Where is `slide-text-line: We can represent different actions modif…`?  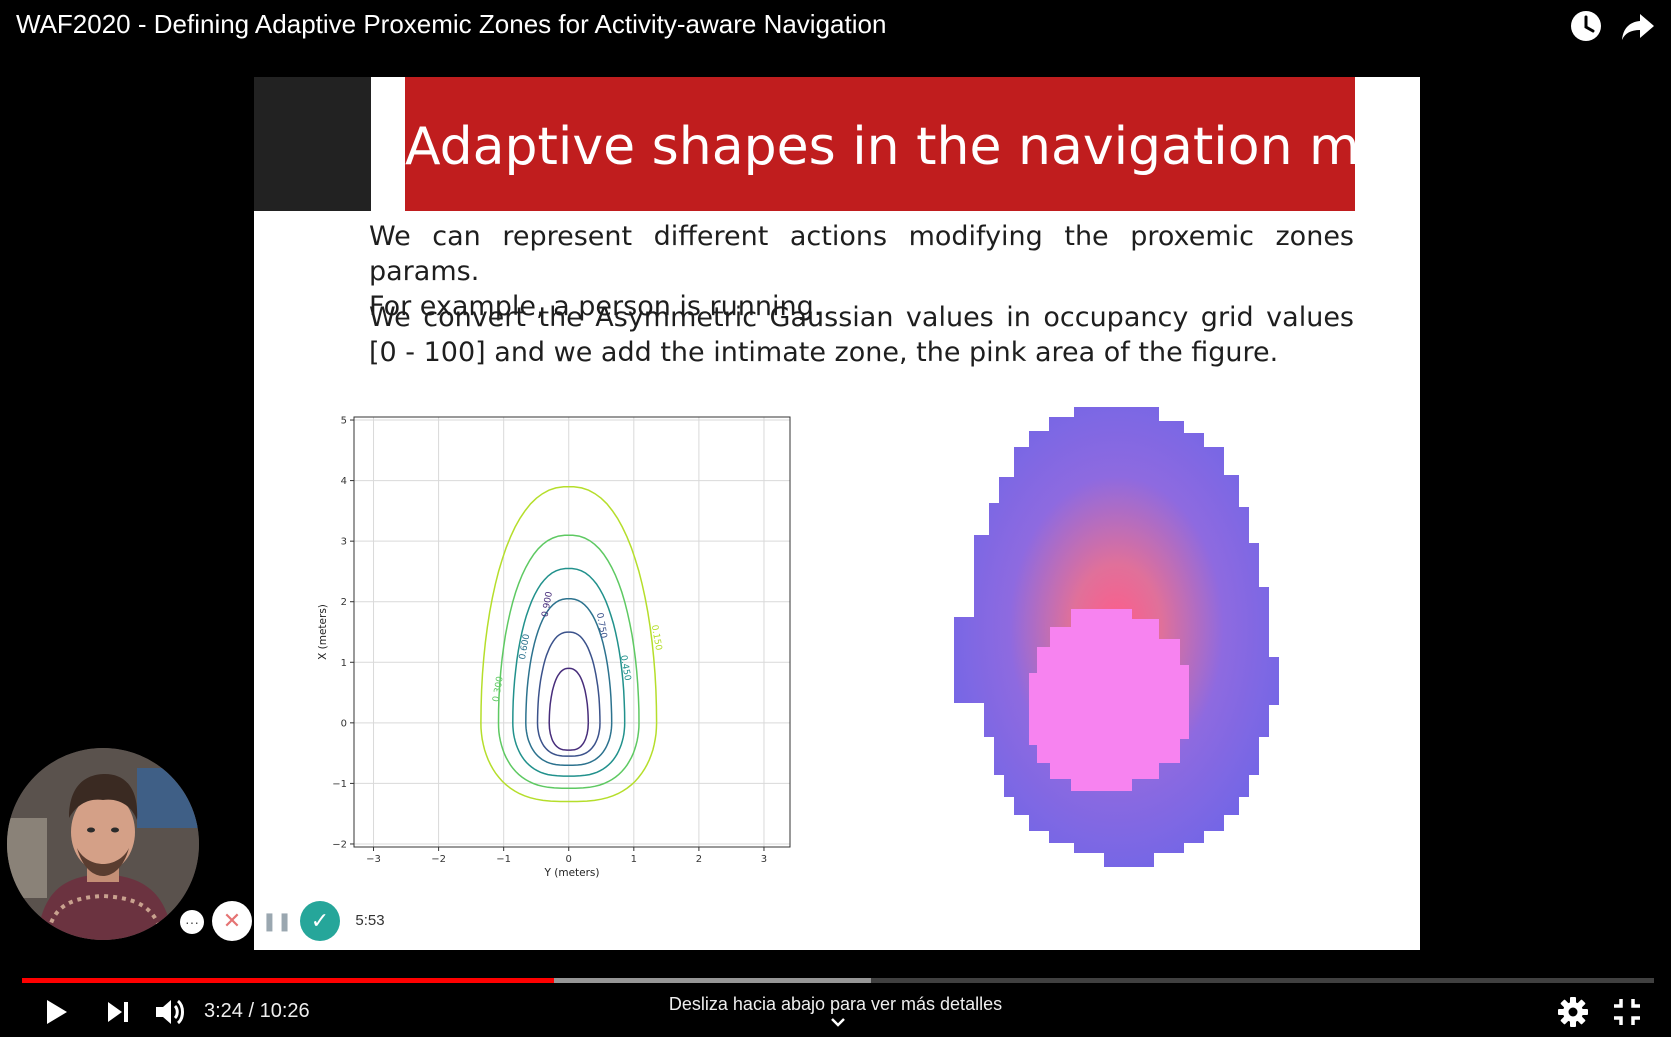 slide-text-line: We can represent different actions modif… is located at coordinates (861, 254).